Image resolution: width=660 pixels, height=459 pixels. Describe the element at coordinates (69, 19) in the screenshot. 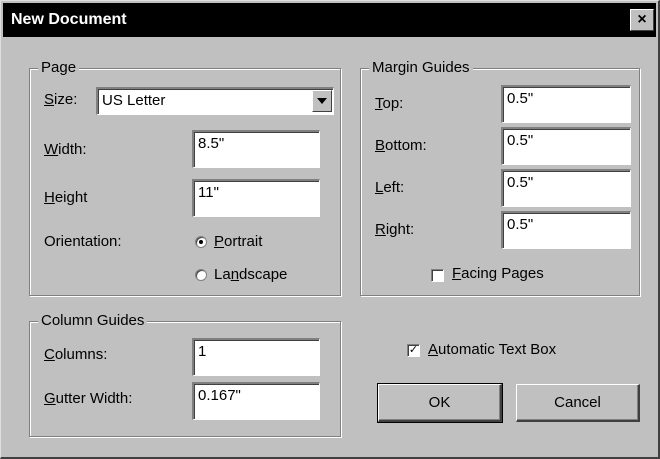

I see `dialog-title: New Document` at that location.